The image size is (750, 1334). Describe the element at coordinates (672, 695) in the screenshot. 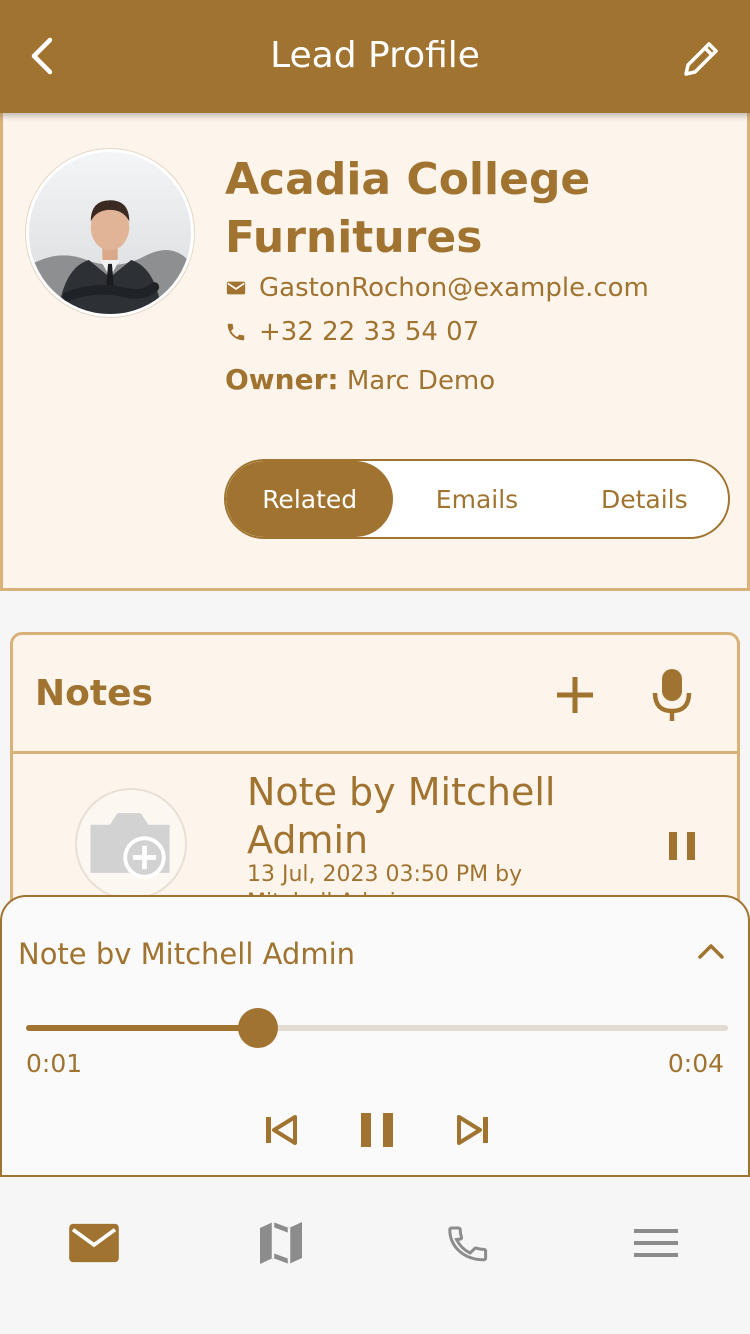

I see `microphone-icon` at that location.